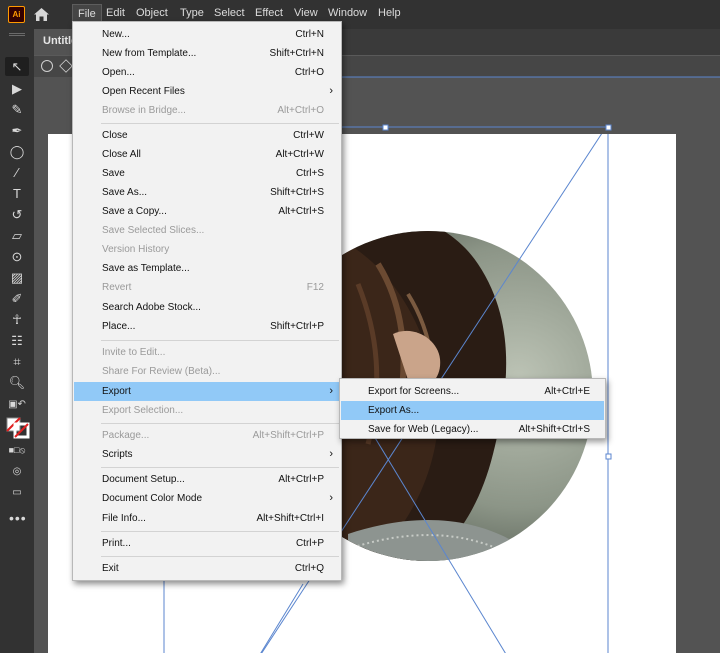  I want to click on symbol-sprayer-icon: ☷, so click(17, 340).